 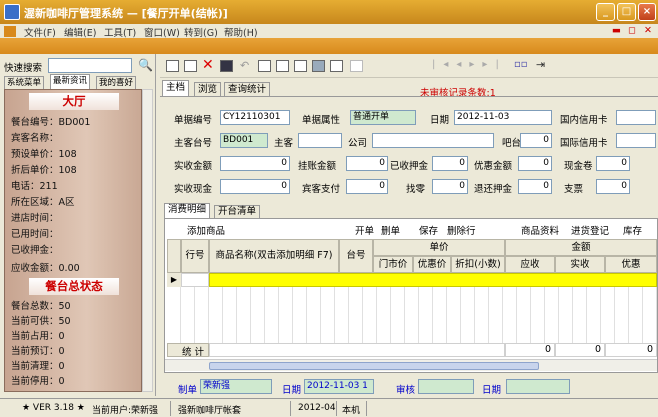 I want to click on company-field, so click(x=433, y=140).